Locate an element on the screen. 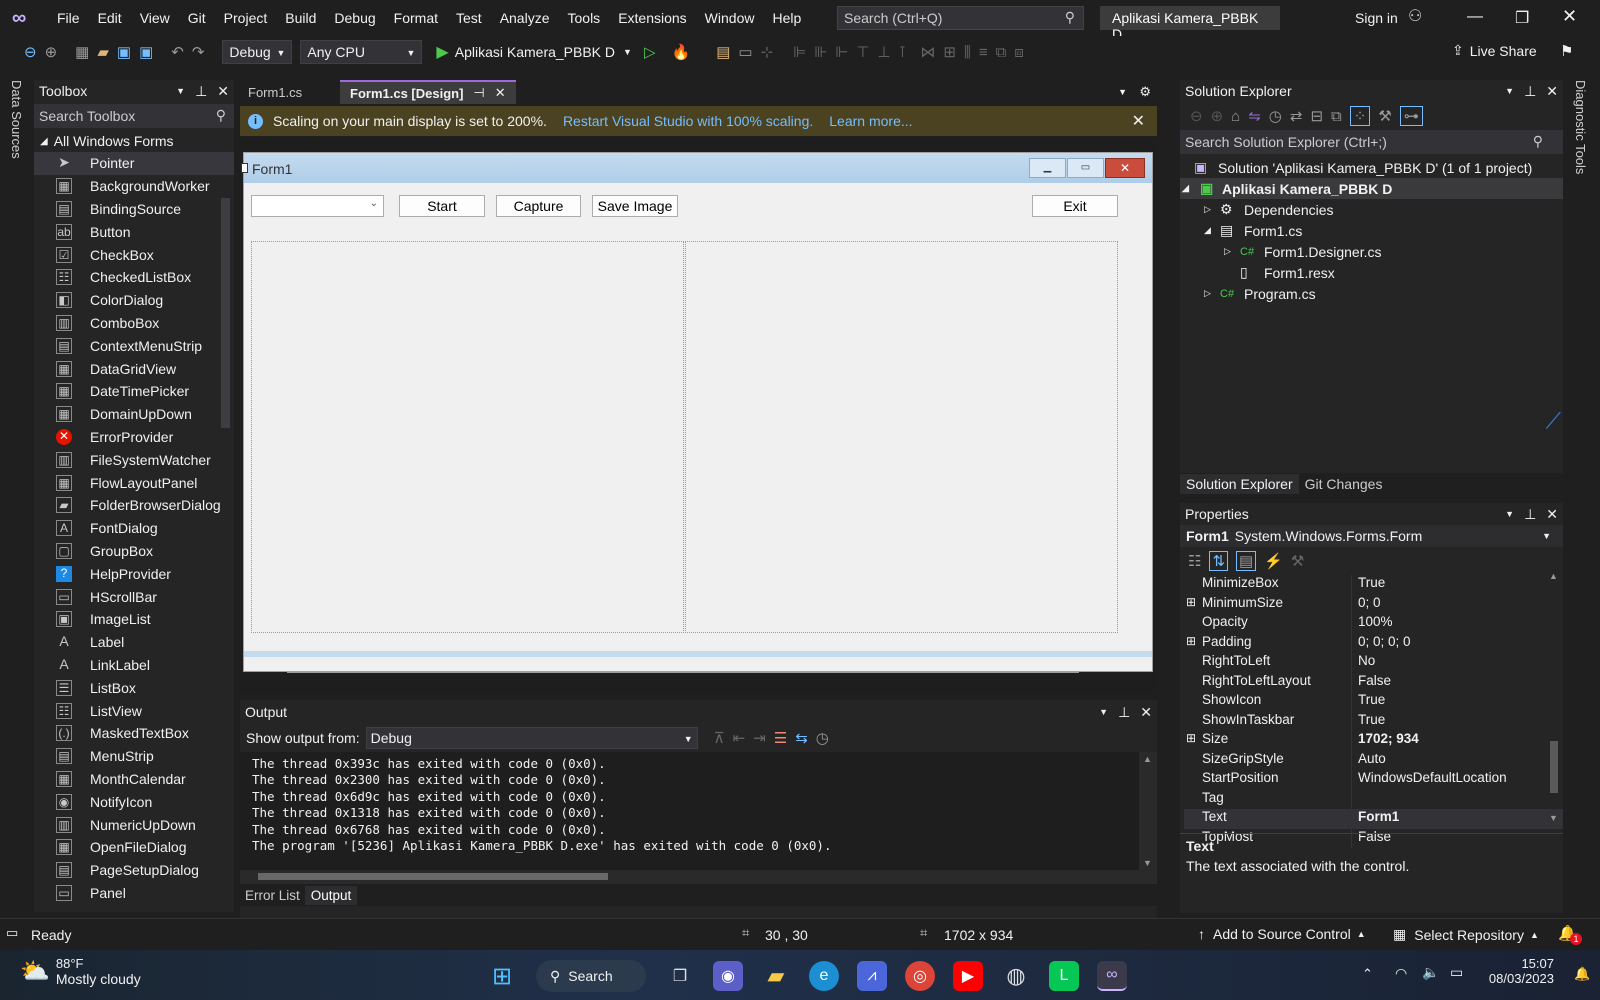  toolbox-item-bindingsource: ▤ BindingSource is located at coordinates (134, 209).